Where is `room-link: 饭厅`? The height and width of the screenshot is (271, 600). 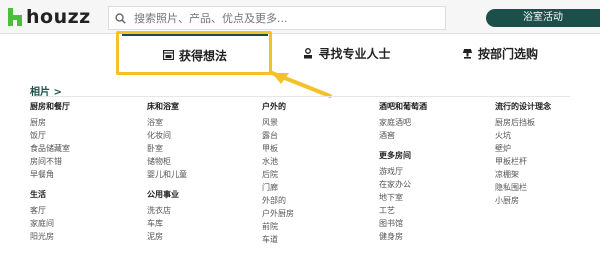 room-link: 饭厅 is located at coordinates (50, 135).